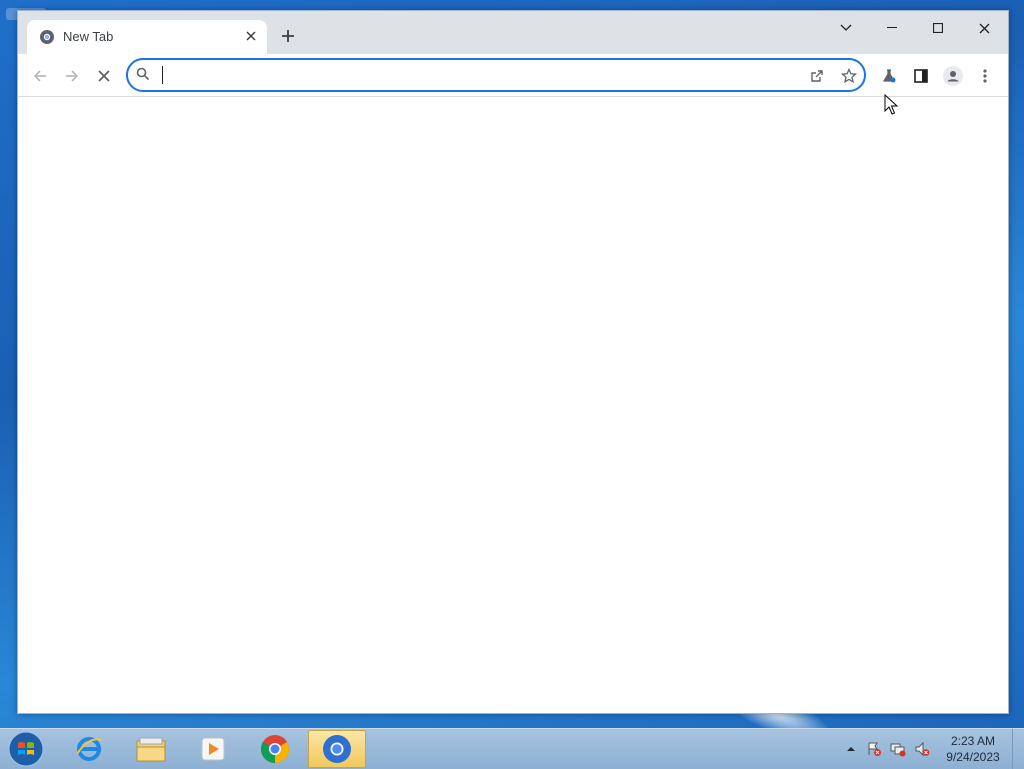 This screenshot has height=769, width=1024. I want to click on close-window-button, so click(984, 28).